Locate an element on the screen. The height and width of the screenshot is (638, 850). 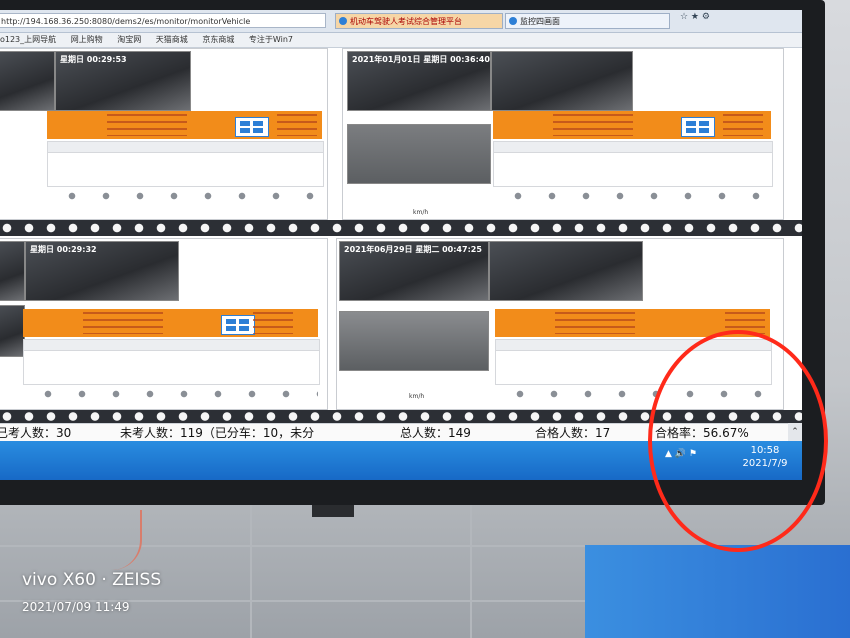
exam-taken-count: 已考人数：30 is located at coordinates (36, 433).